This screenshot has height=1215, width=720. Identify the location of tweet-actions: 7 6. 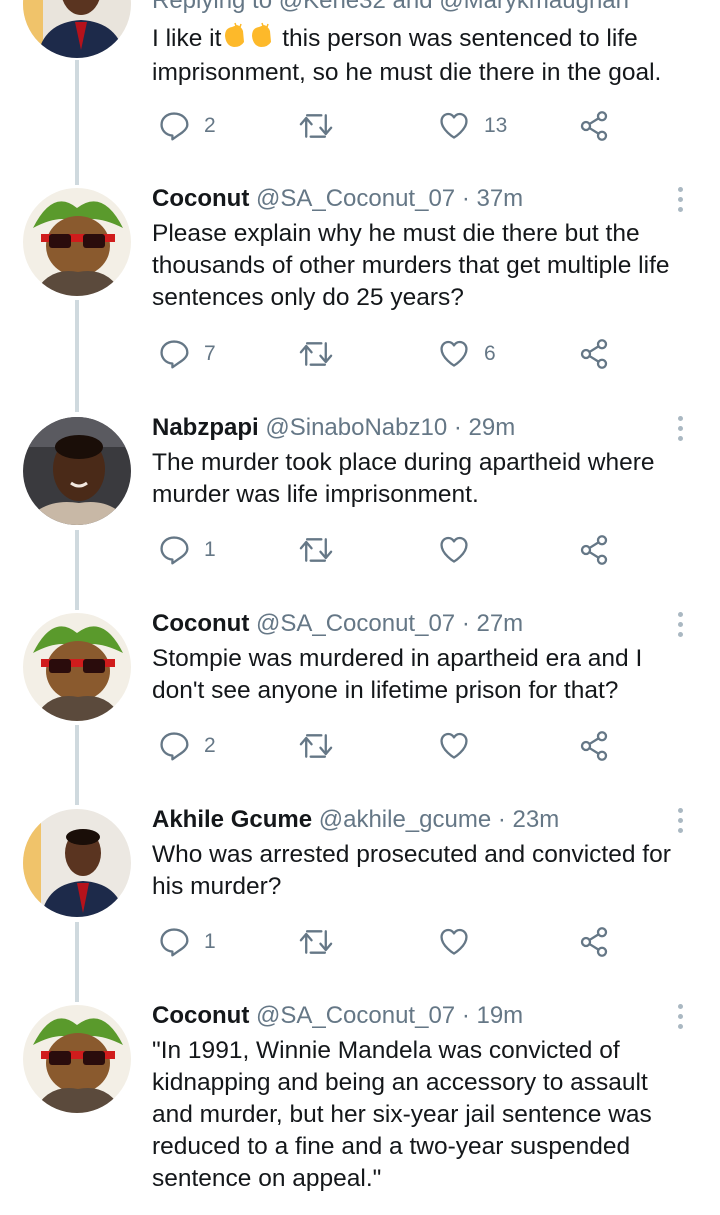
(392, 354).